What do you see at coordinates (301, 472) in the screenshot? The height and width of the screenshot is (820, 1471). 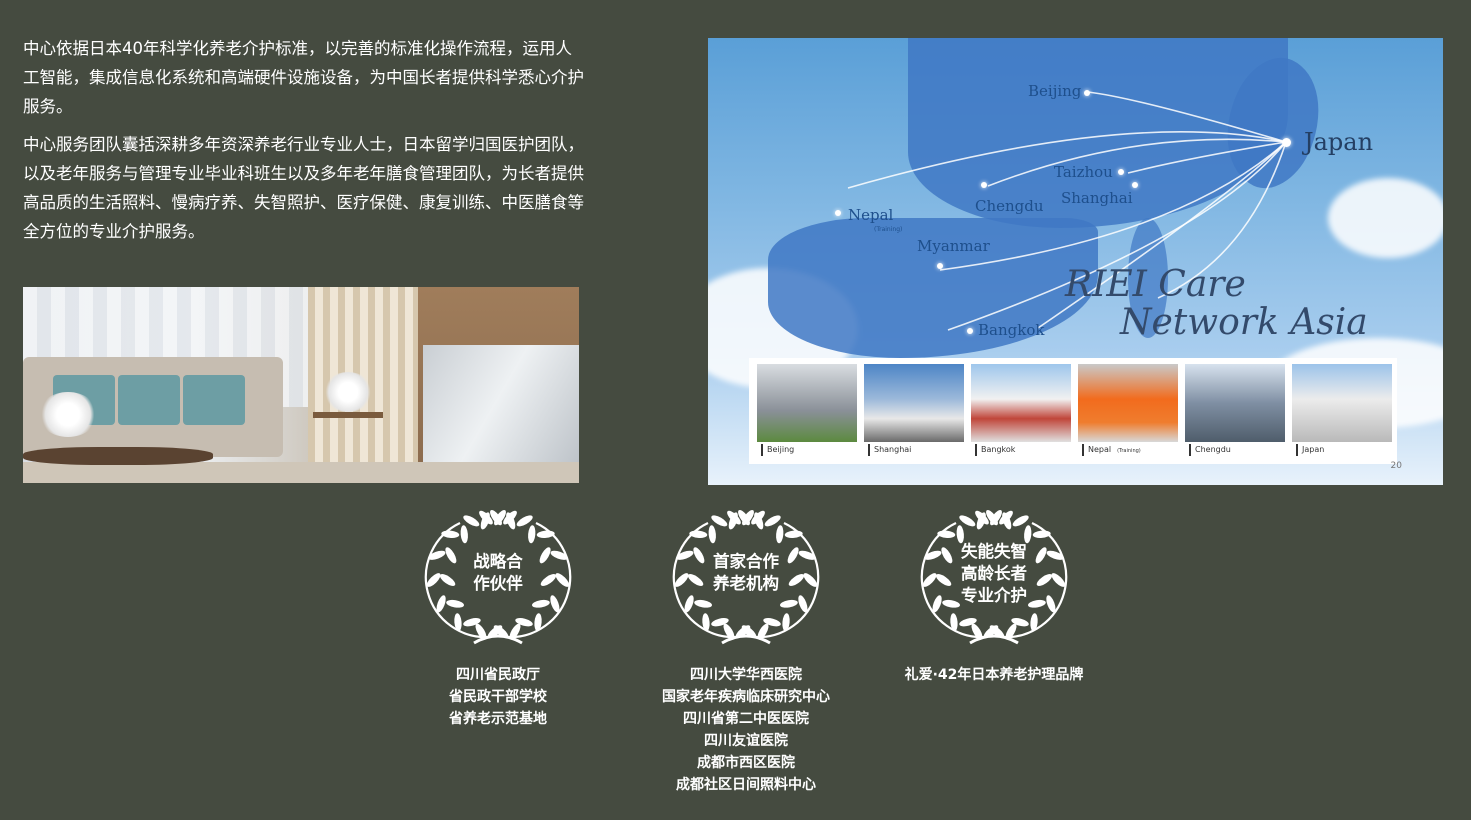 I see `floor` at bounding box center [301, 472].